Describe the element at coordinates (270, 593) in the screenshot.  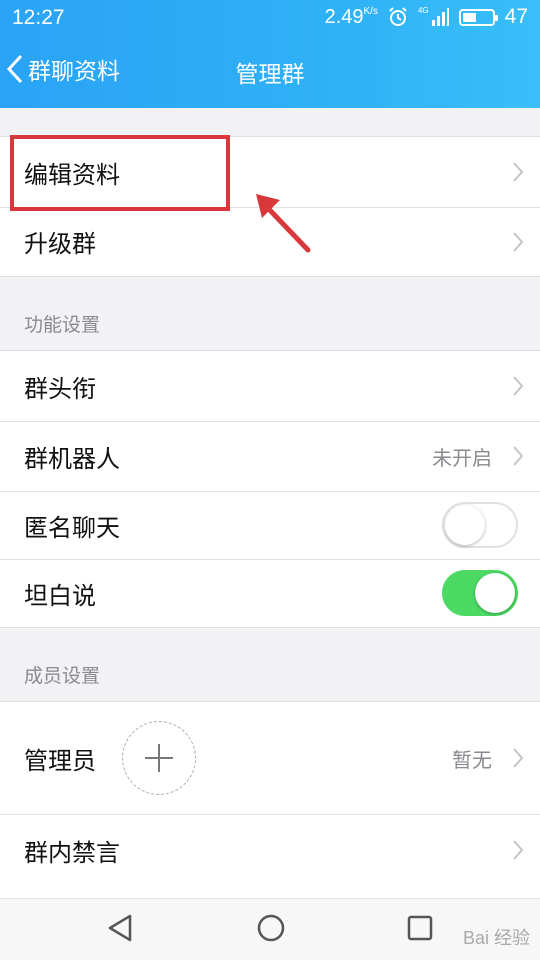
I see `row-tanbai: 坦白说` at that location.